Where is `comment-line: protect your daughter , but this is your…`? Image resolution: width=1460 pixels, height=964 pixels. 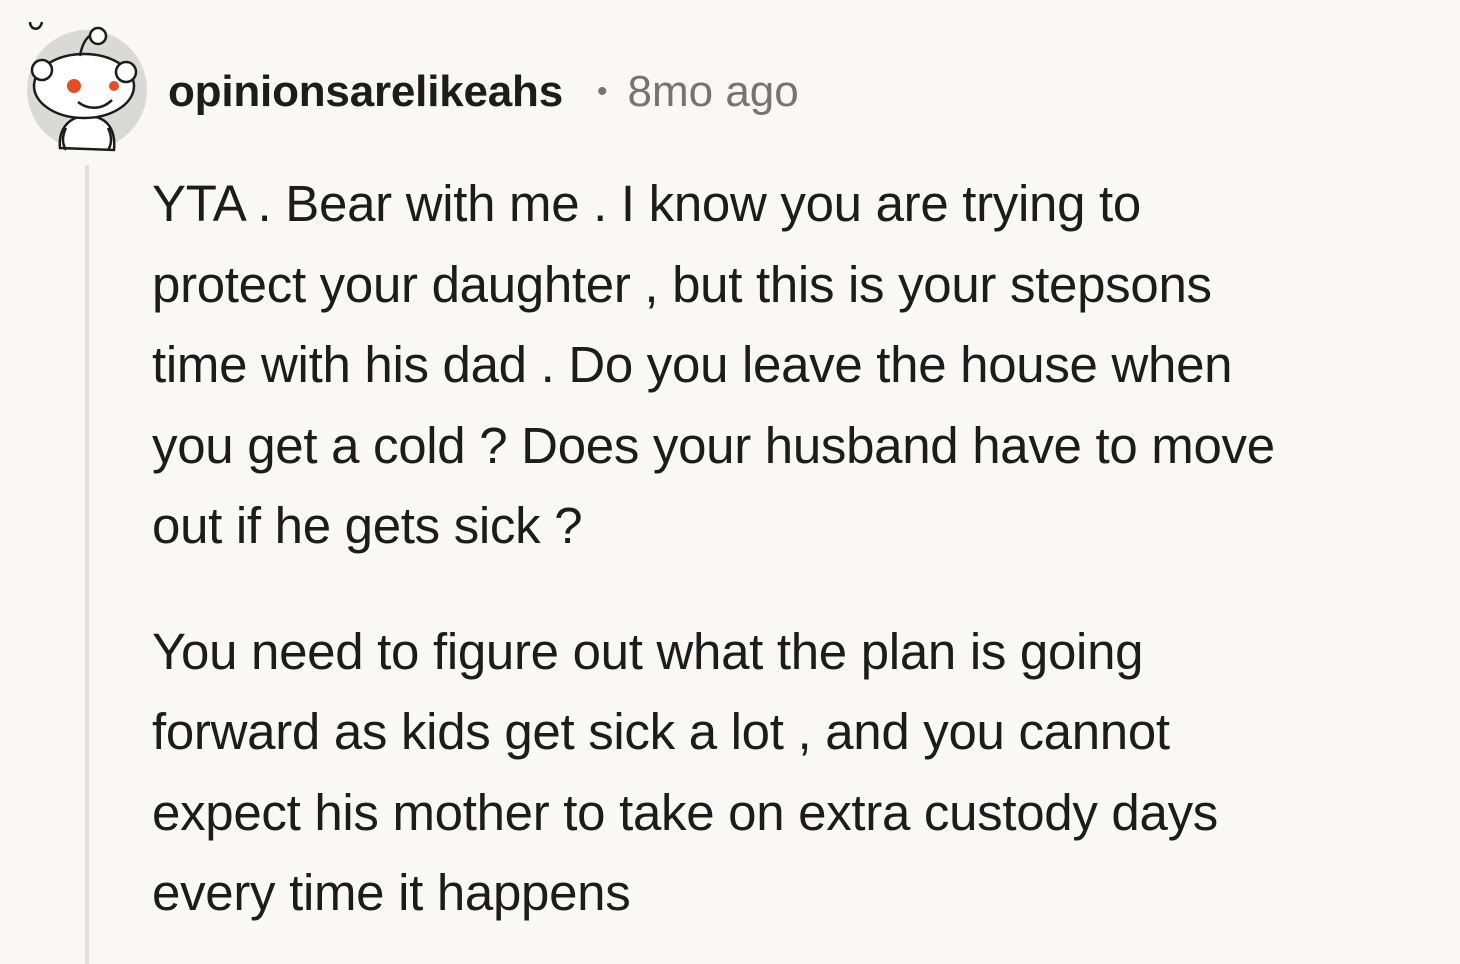
comment-line: protect your daughter , but this is your… is located at coordinates (682, 284).